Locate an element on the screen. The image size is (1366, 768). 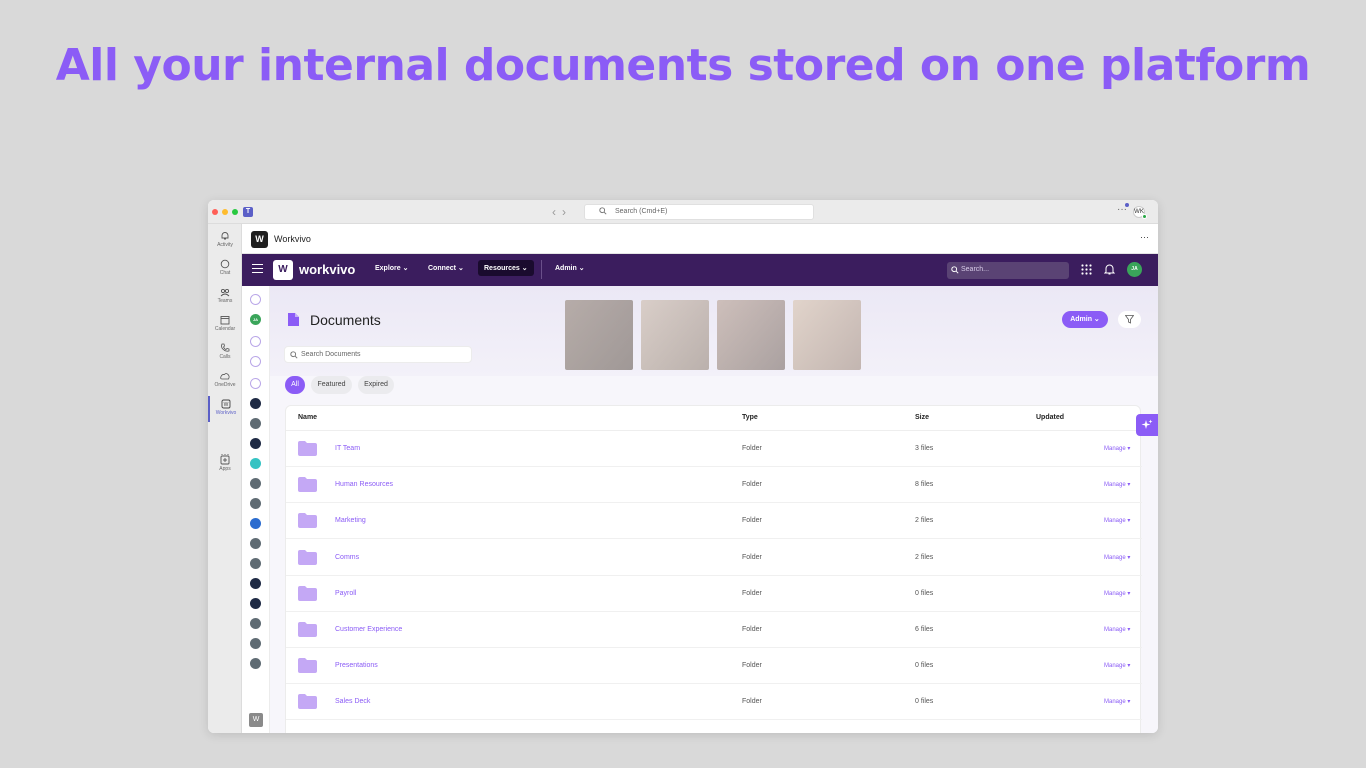
search-documents-placeholder: Search Documents is located at coordinates (331, 354).